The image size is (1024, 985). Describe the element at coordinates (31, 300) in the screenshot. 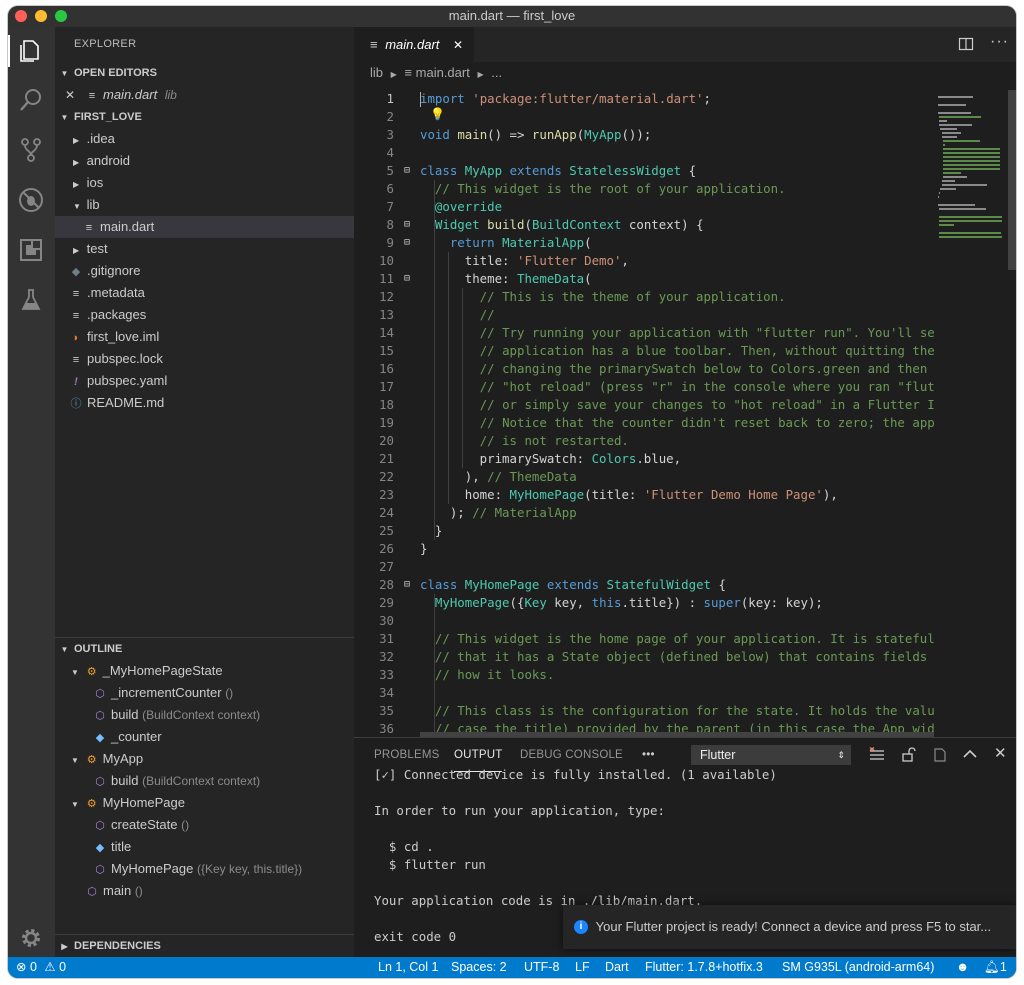

I see `test-flask-icon` at that location.